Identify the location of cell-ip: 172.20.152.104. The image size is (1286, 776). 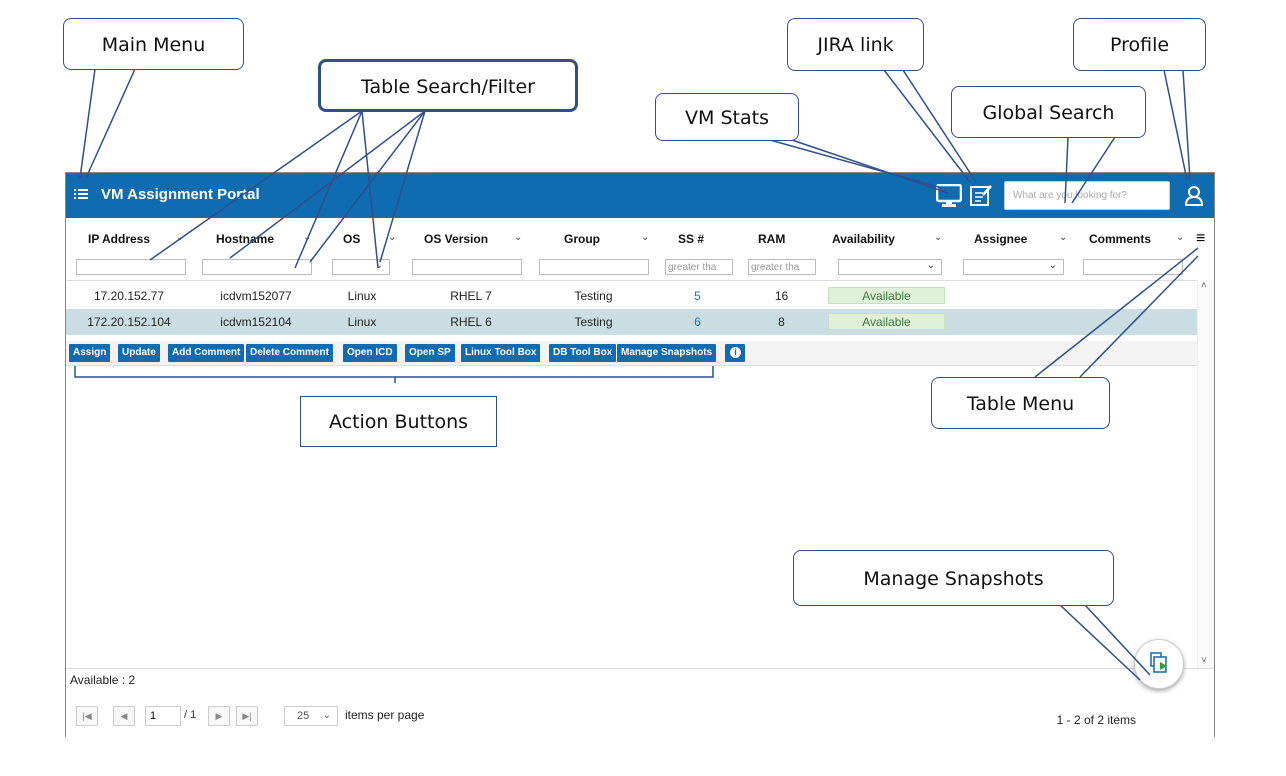
(129, 322).